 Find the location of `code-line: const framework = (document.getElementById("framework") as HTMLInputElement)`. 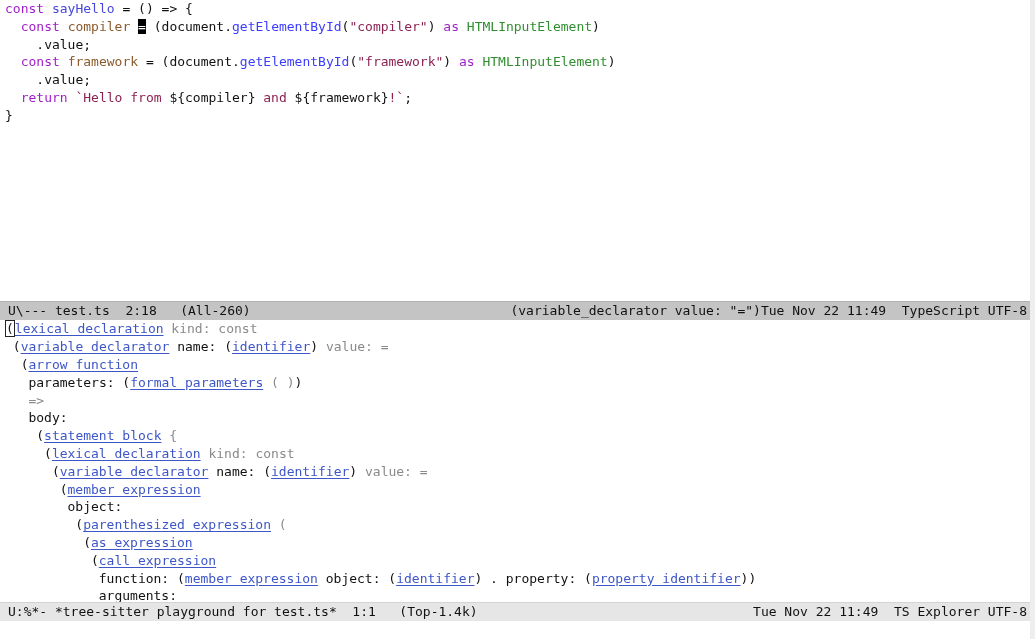

code-line: const framework = (document.getElementById("framework") as HTMLInputElement) is located at coordinates (318, 62).